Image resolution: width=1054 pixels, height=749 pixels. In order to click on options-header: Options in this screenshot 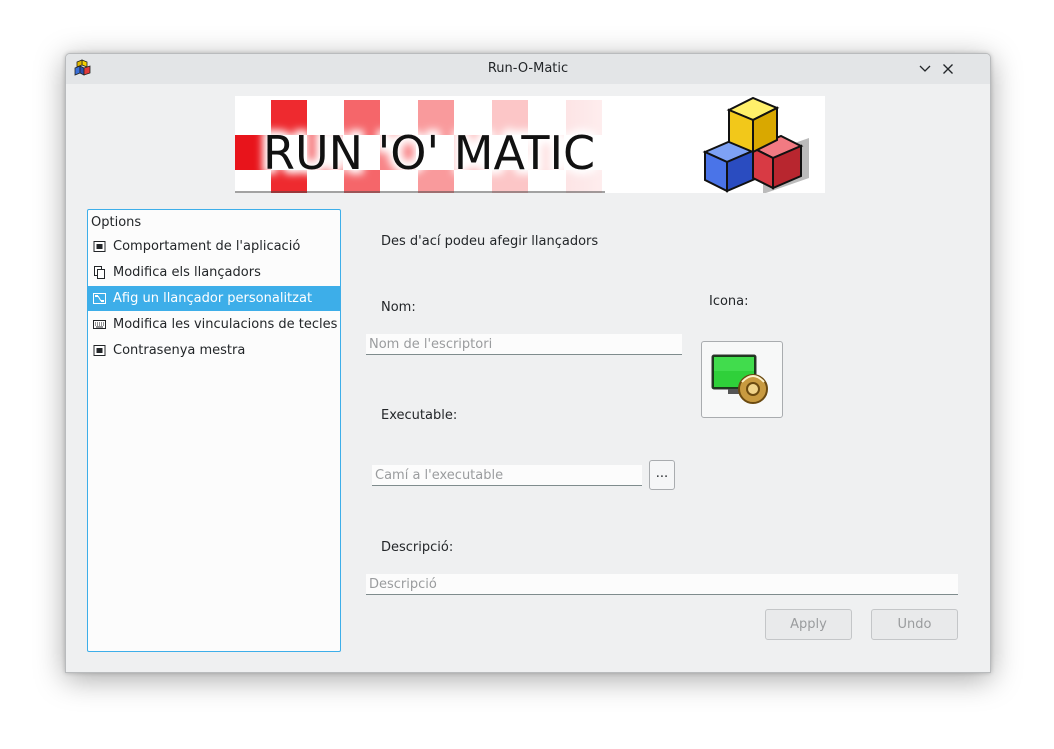, I will do `click(116, 222)`.